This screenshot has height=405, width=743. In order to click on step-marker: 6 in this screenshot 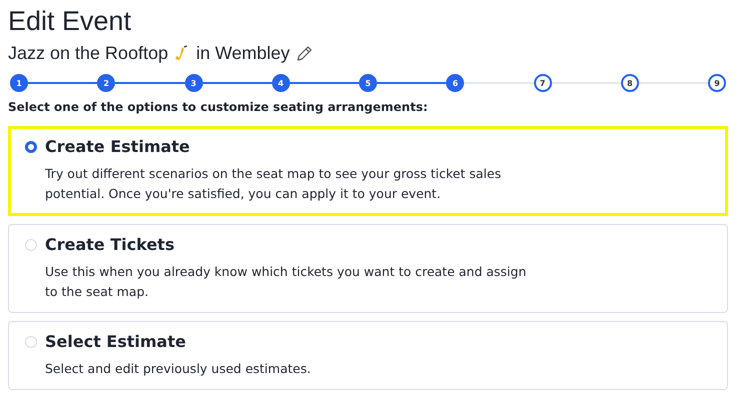, I will do `click(455, 83)`.